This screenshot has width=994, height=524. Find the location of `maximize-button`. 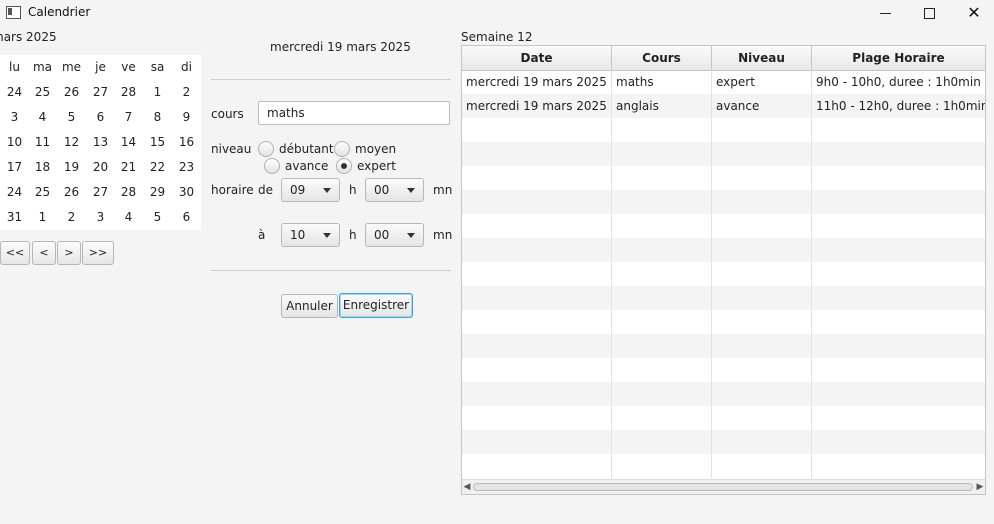

maximize-button is located at coordinates (929, 13).